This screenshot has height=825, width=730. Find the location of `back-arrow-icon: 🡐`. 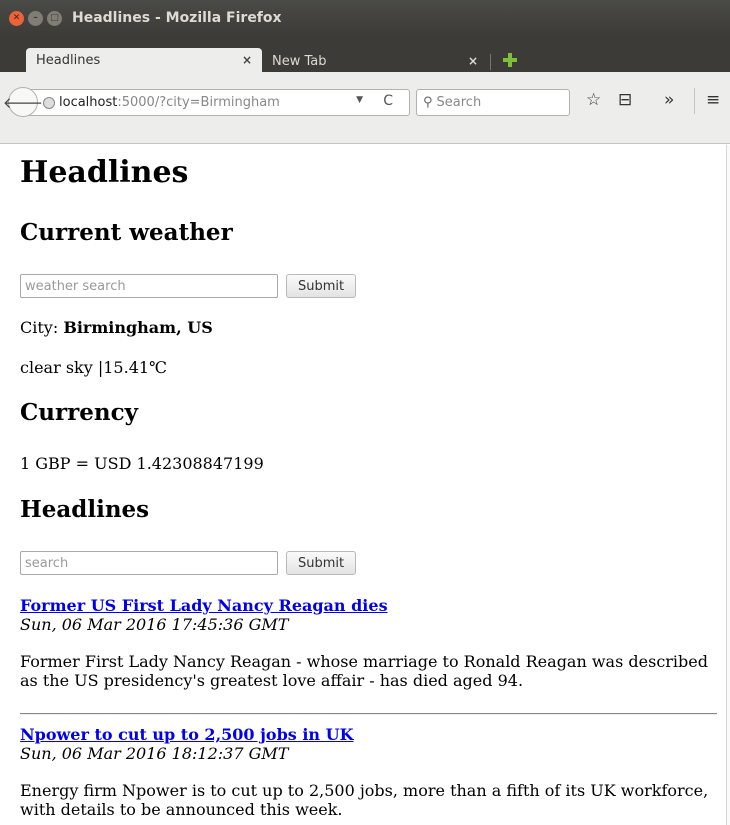

back-arrow-icon: 🡐 is located at coordinates (23, 102).